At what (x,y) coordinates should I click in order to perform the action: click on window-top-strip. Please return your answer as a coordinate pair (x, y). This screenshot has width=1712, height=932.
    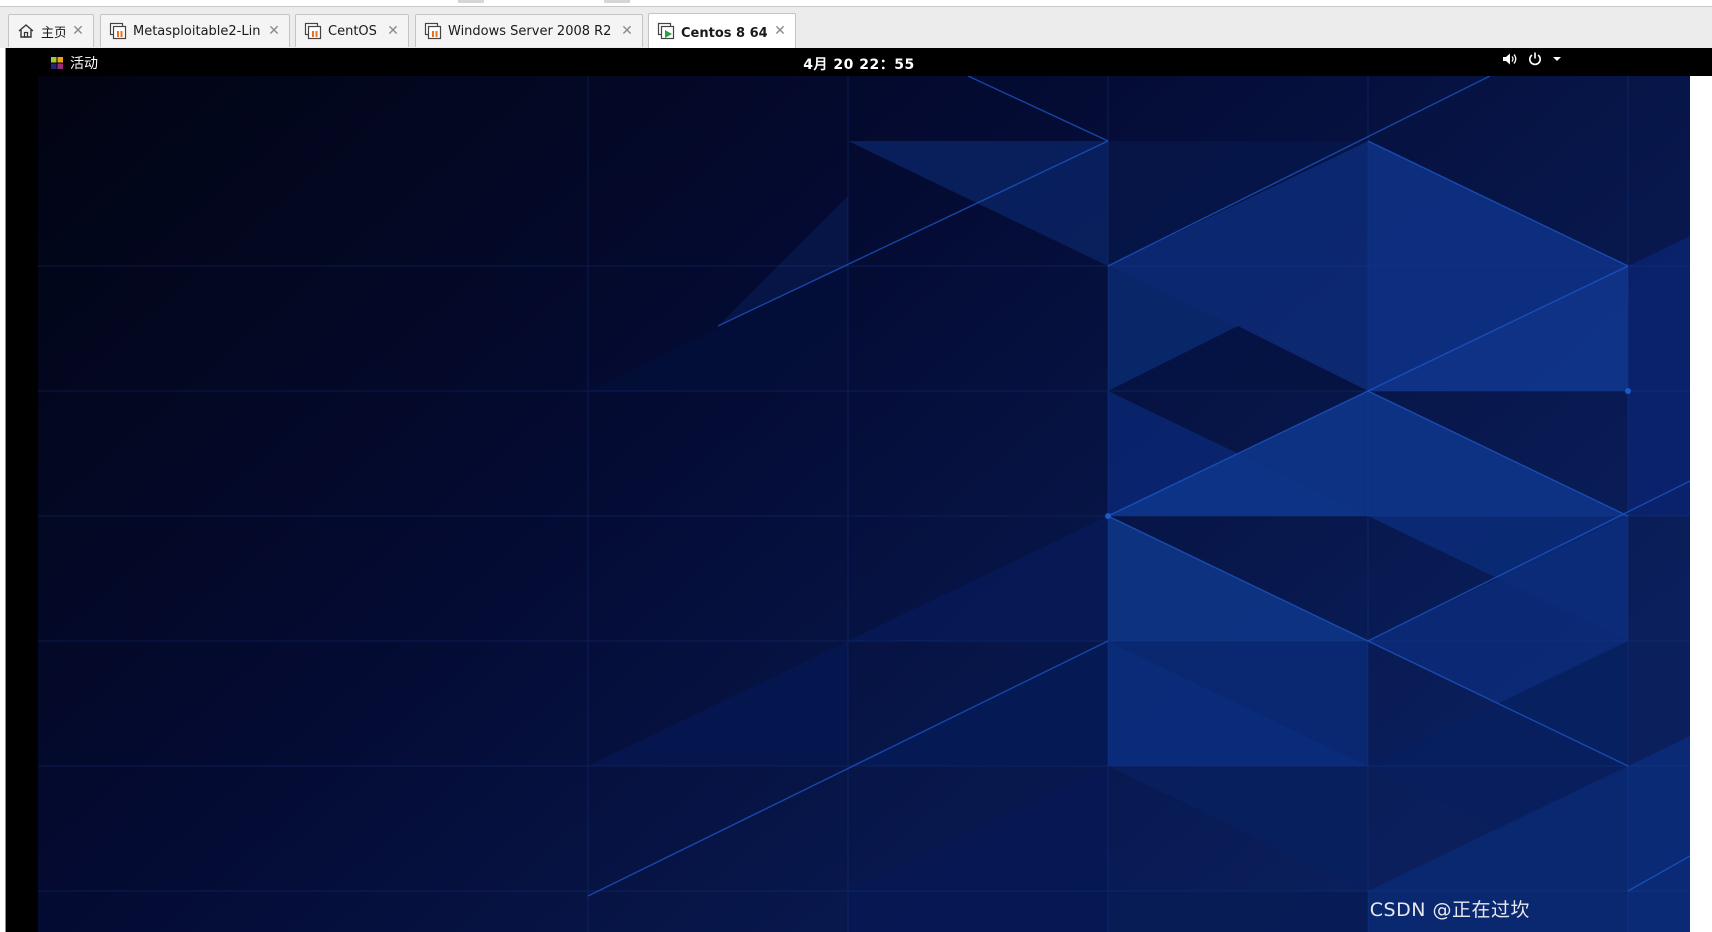
    Looking at the image, I should click on (856, 3).